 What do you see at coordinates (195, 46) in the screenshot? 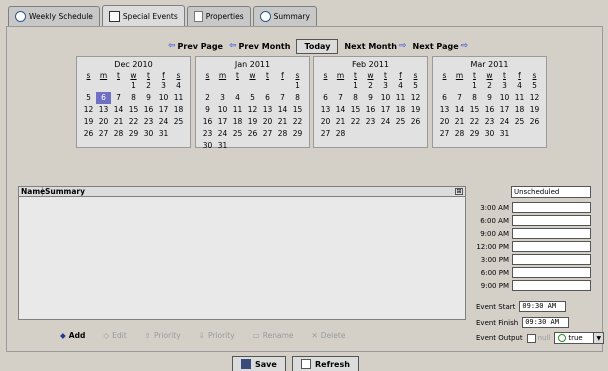
I see `prev-page-button: ⇦ Prev Page` at bounding box center [195, 46].